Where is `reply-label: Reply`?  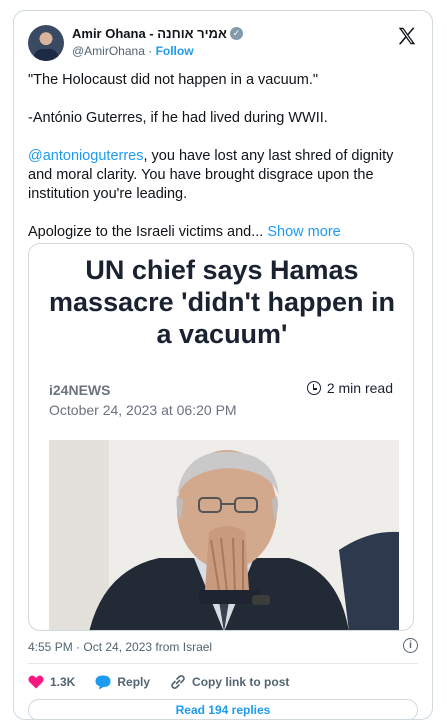
reply-label: Reply is located at coordinates (134, 682).